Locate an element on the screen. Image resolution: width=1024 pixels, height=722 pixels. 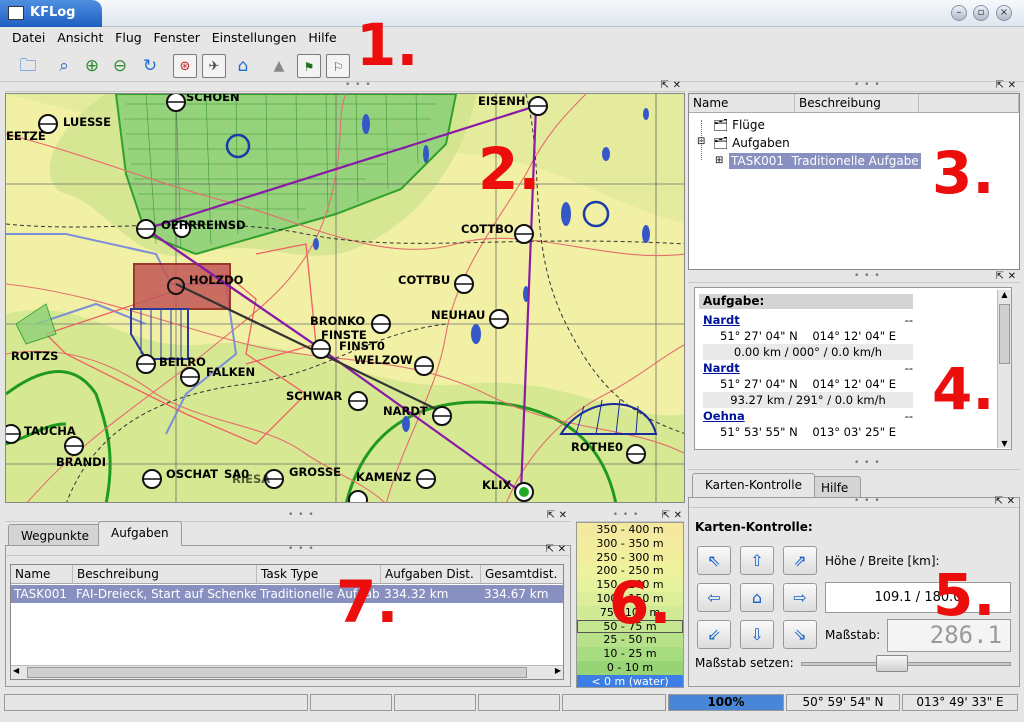
menu-datei: Datei is located at coordinates (28, 36).